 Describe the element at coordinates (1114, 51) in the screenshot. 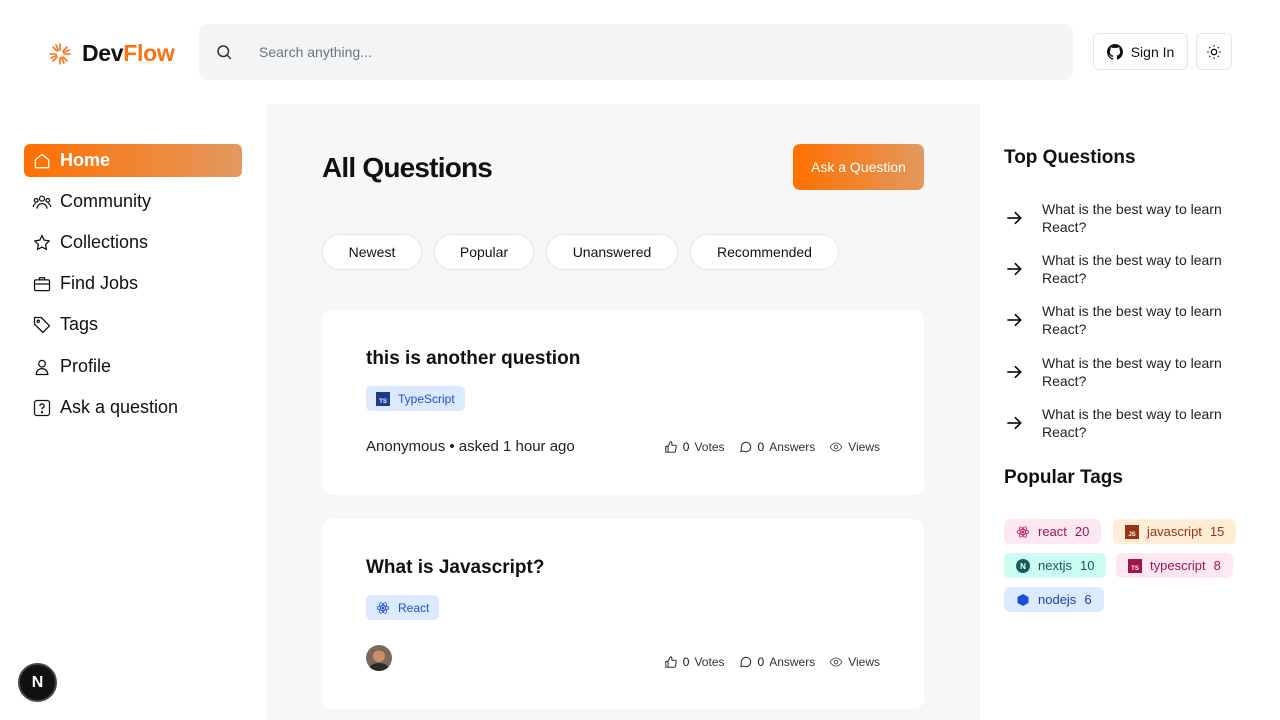

I see `github-icon` at that location.